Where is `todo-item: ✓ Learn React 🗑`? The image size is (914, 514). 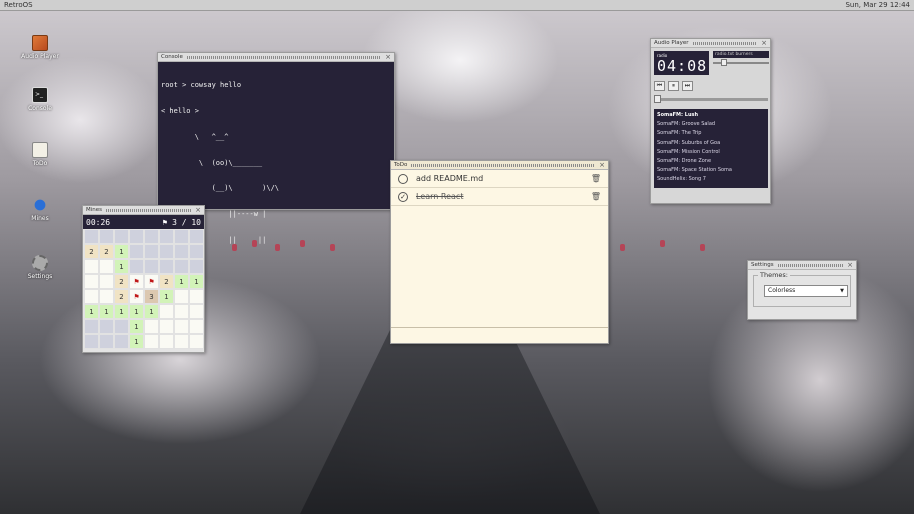
todo-item: ✓ Learn React 🗑 is located at coordinates (499, 197).